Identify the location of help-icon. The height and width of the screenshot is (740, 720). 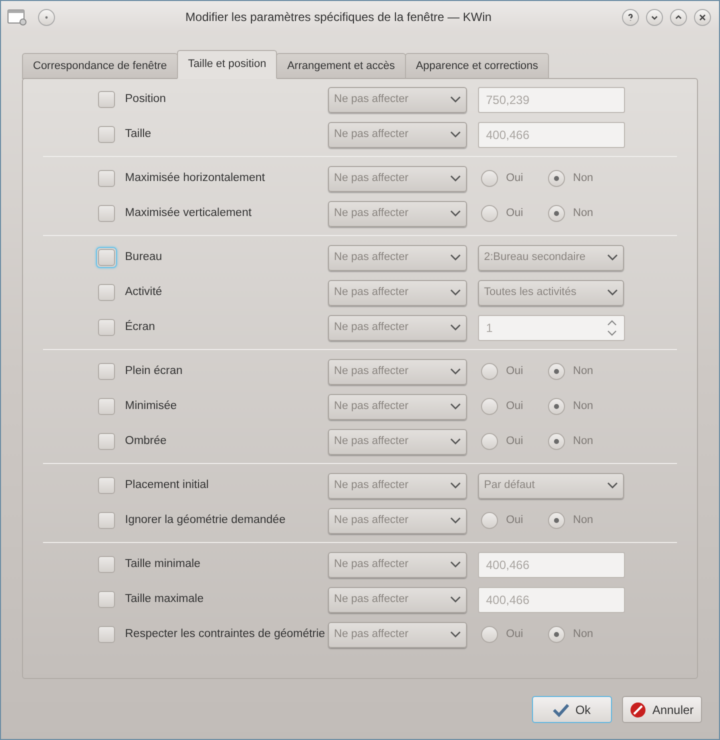
(630, 17).